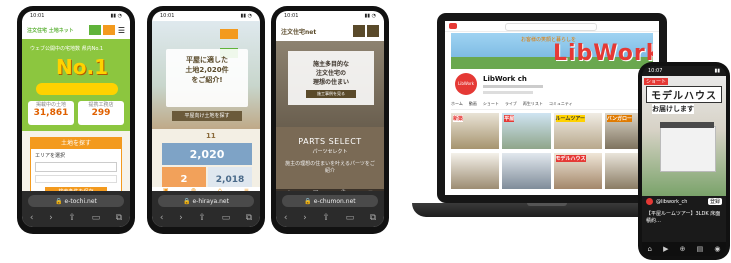  Describe the element at coordinates (650, 249) in the screenshot. I see `home-icon: ⌂` at that location.